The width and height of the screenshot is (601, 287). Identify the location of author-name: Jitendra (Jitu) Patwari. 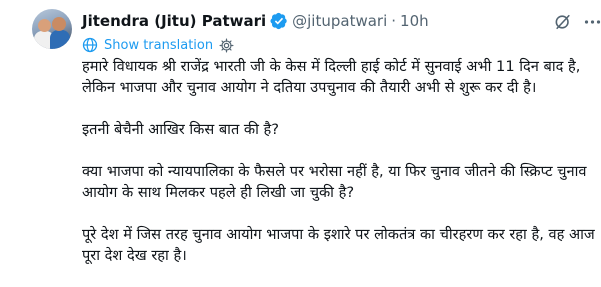
(174, 21).